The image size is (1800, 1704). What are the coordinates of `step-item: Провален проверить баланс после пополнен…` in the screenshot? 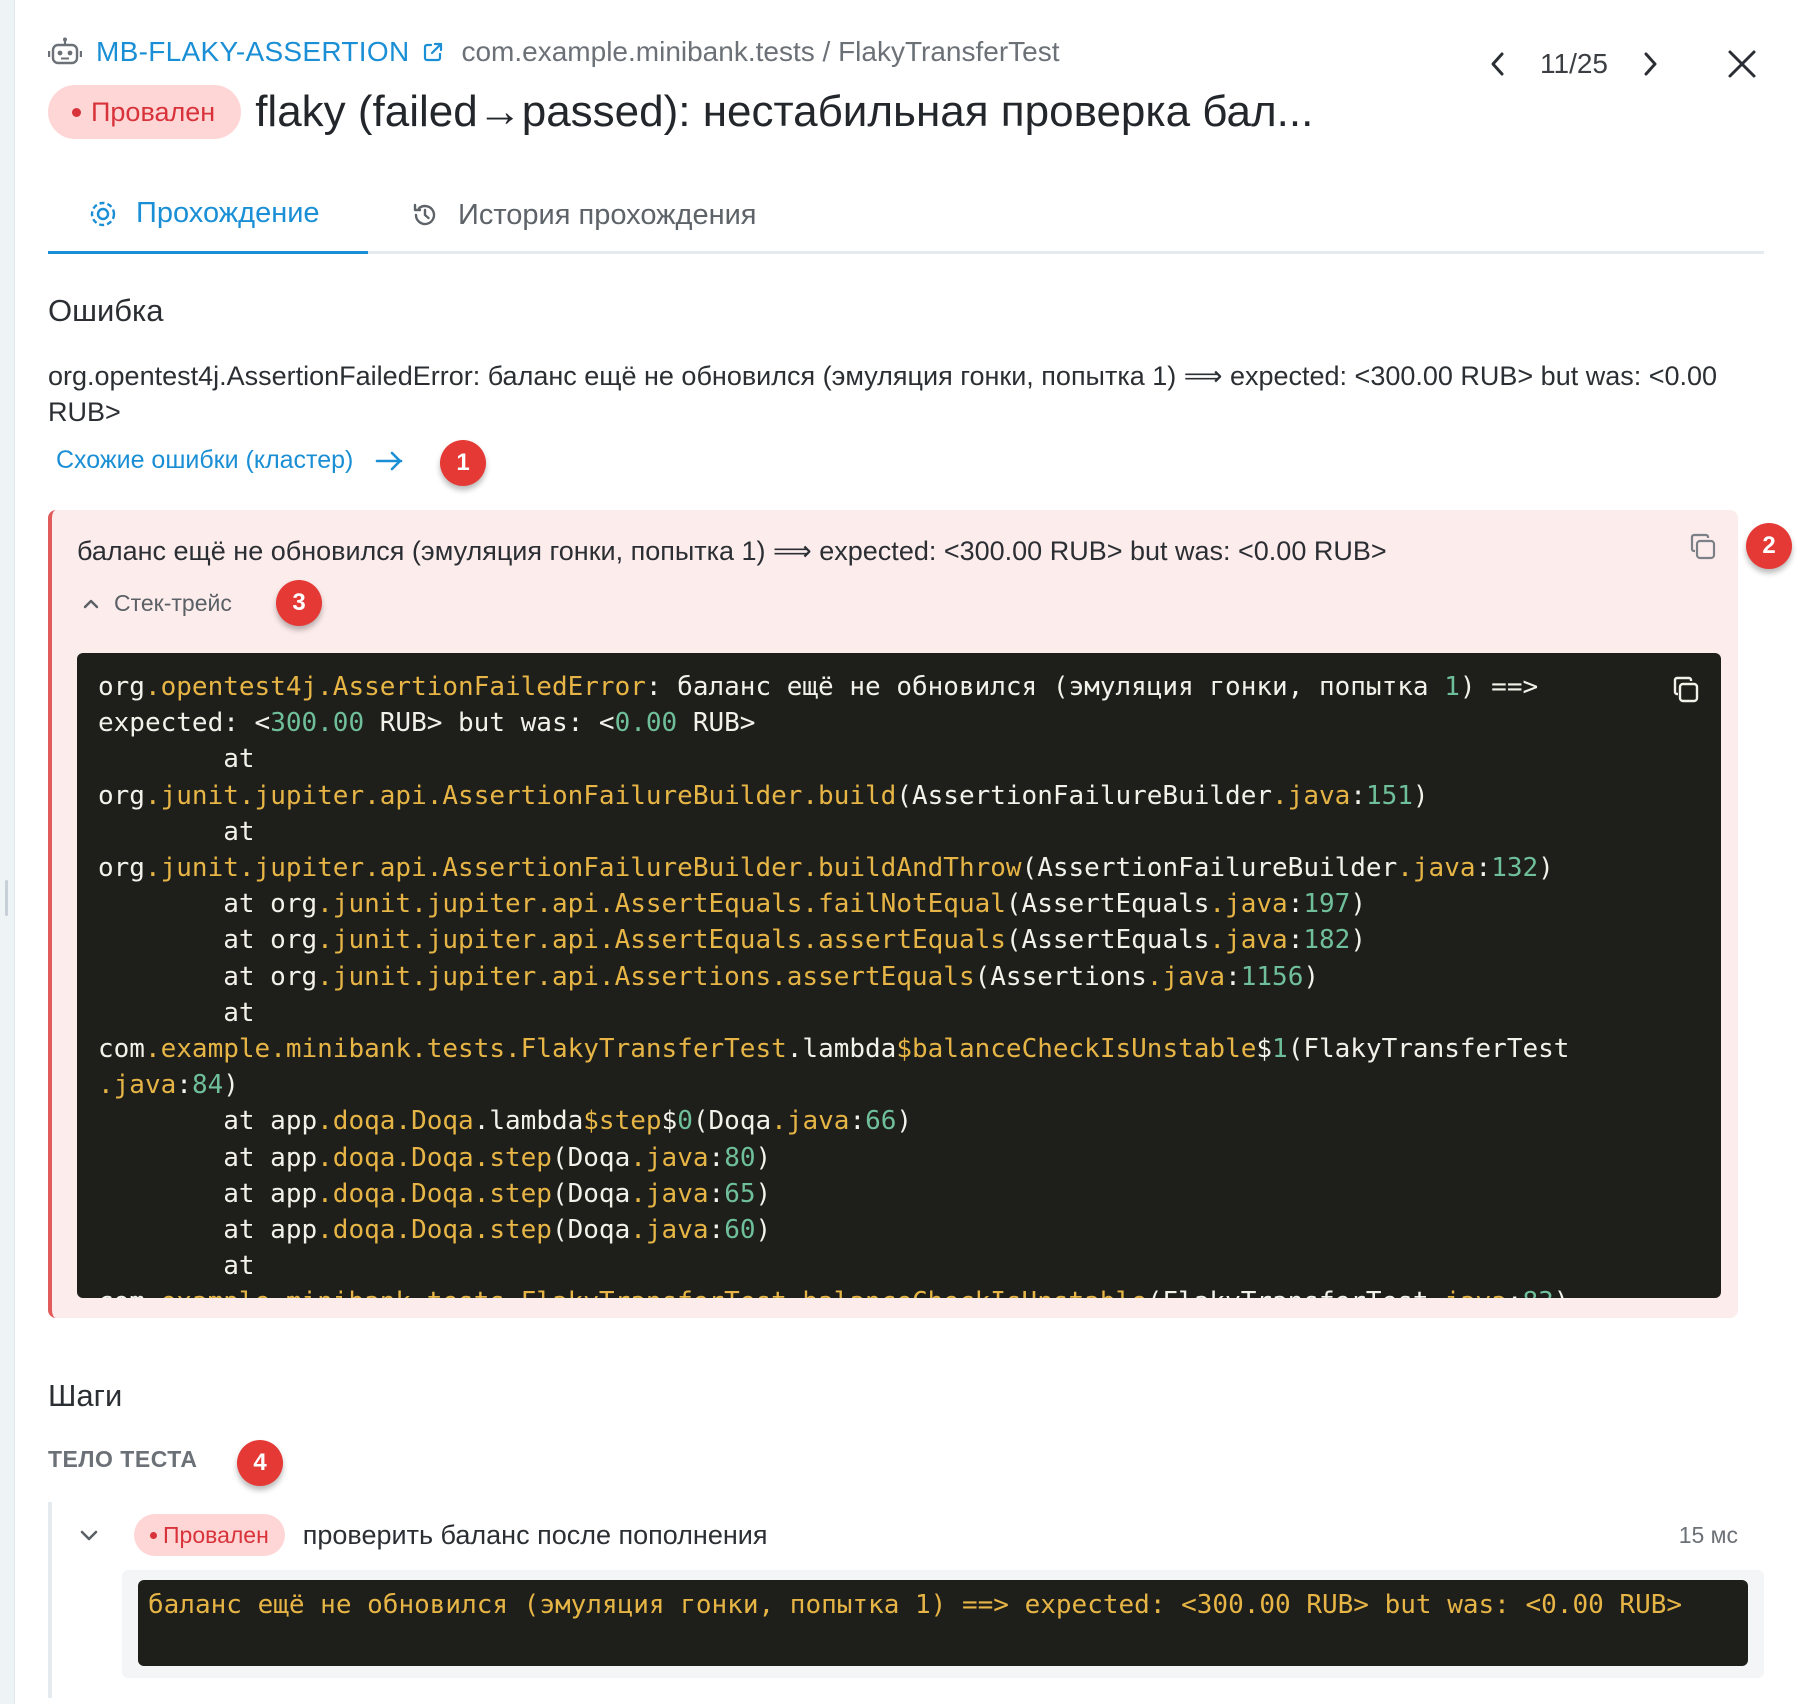 It's located at (919, 1535).